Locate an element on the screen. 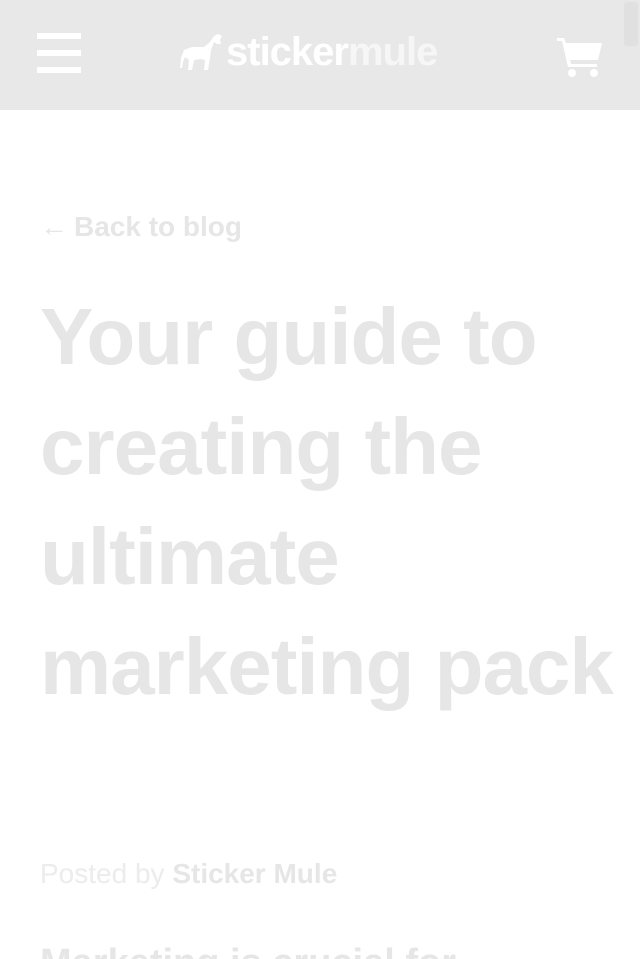  mule-logo-icon is located at coordinates (201, 52).